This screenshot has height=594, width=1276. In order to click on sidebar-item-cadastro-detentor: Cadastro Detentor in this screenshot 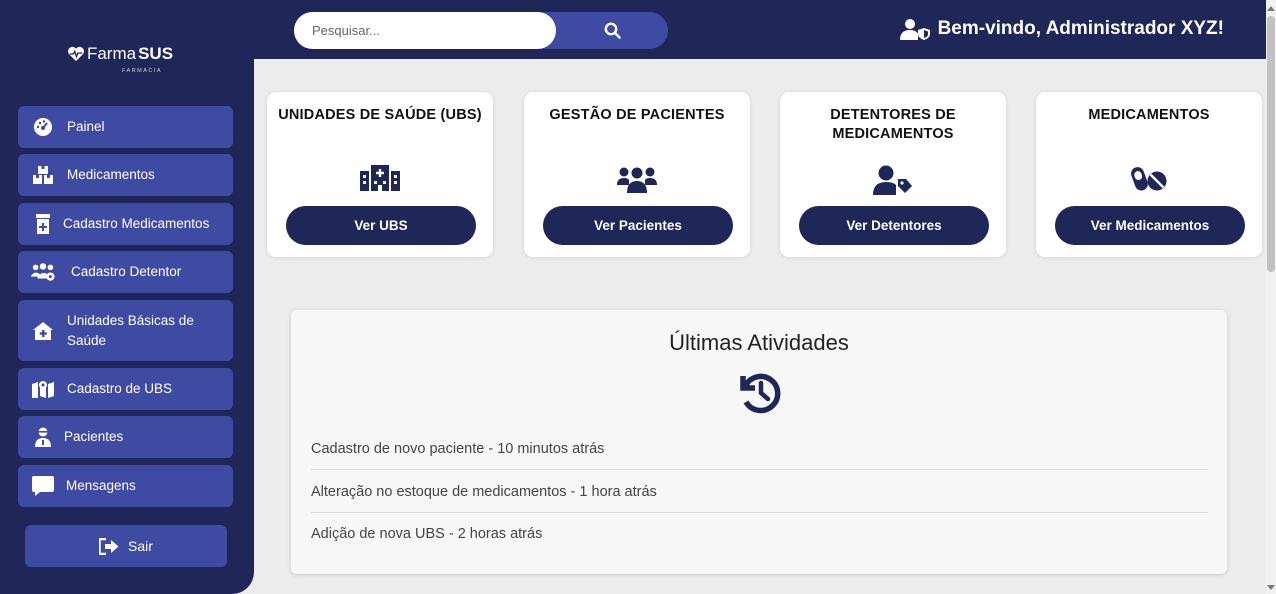, I will do `click(125, 272)`.